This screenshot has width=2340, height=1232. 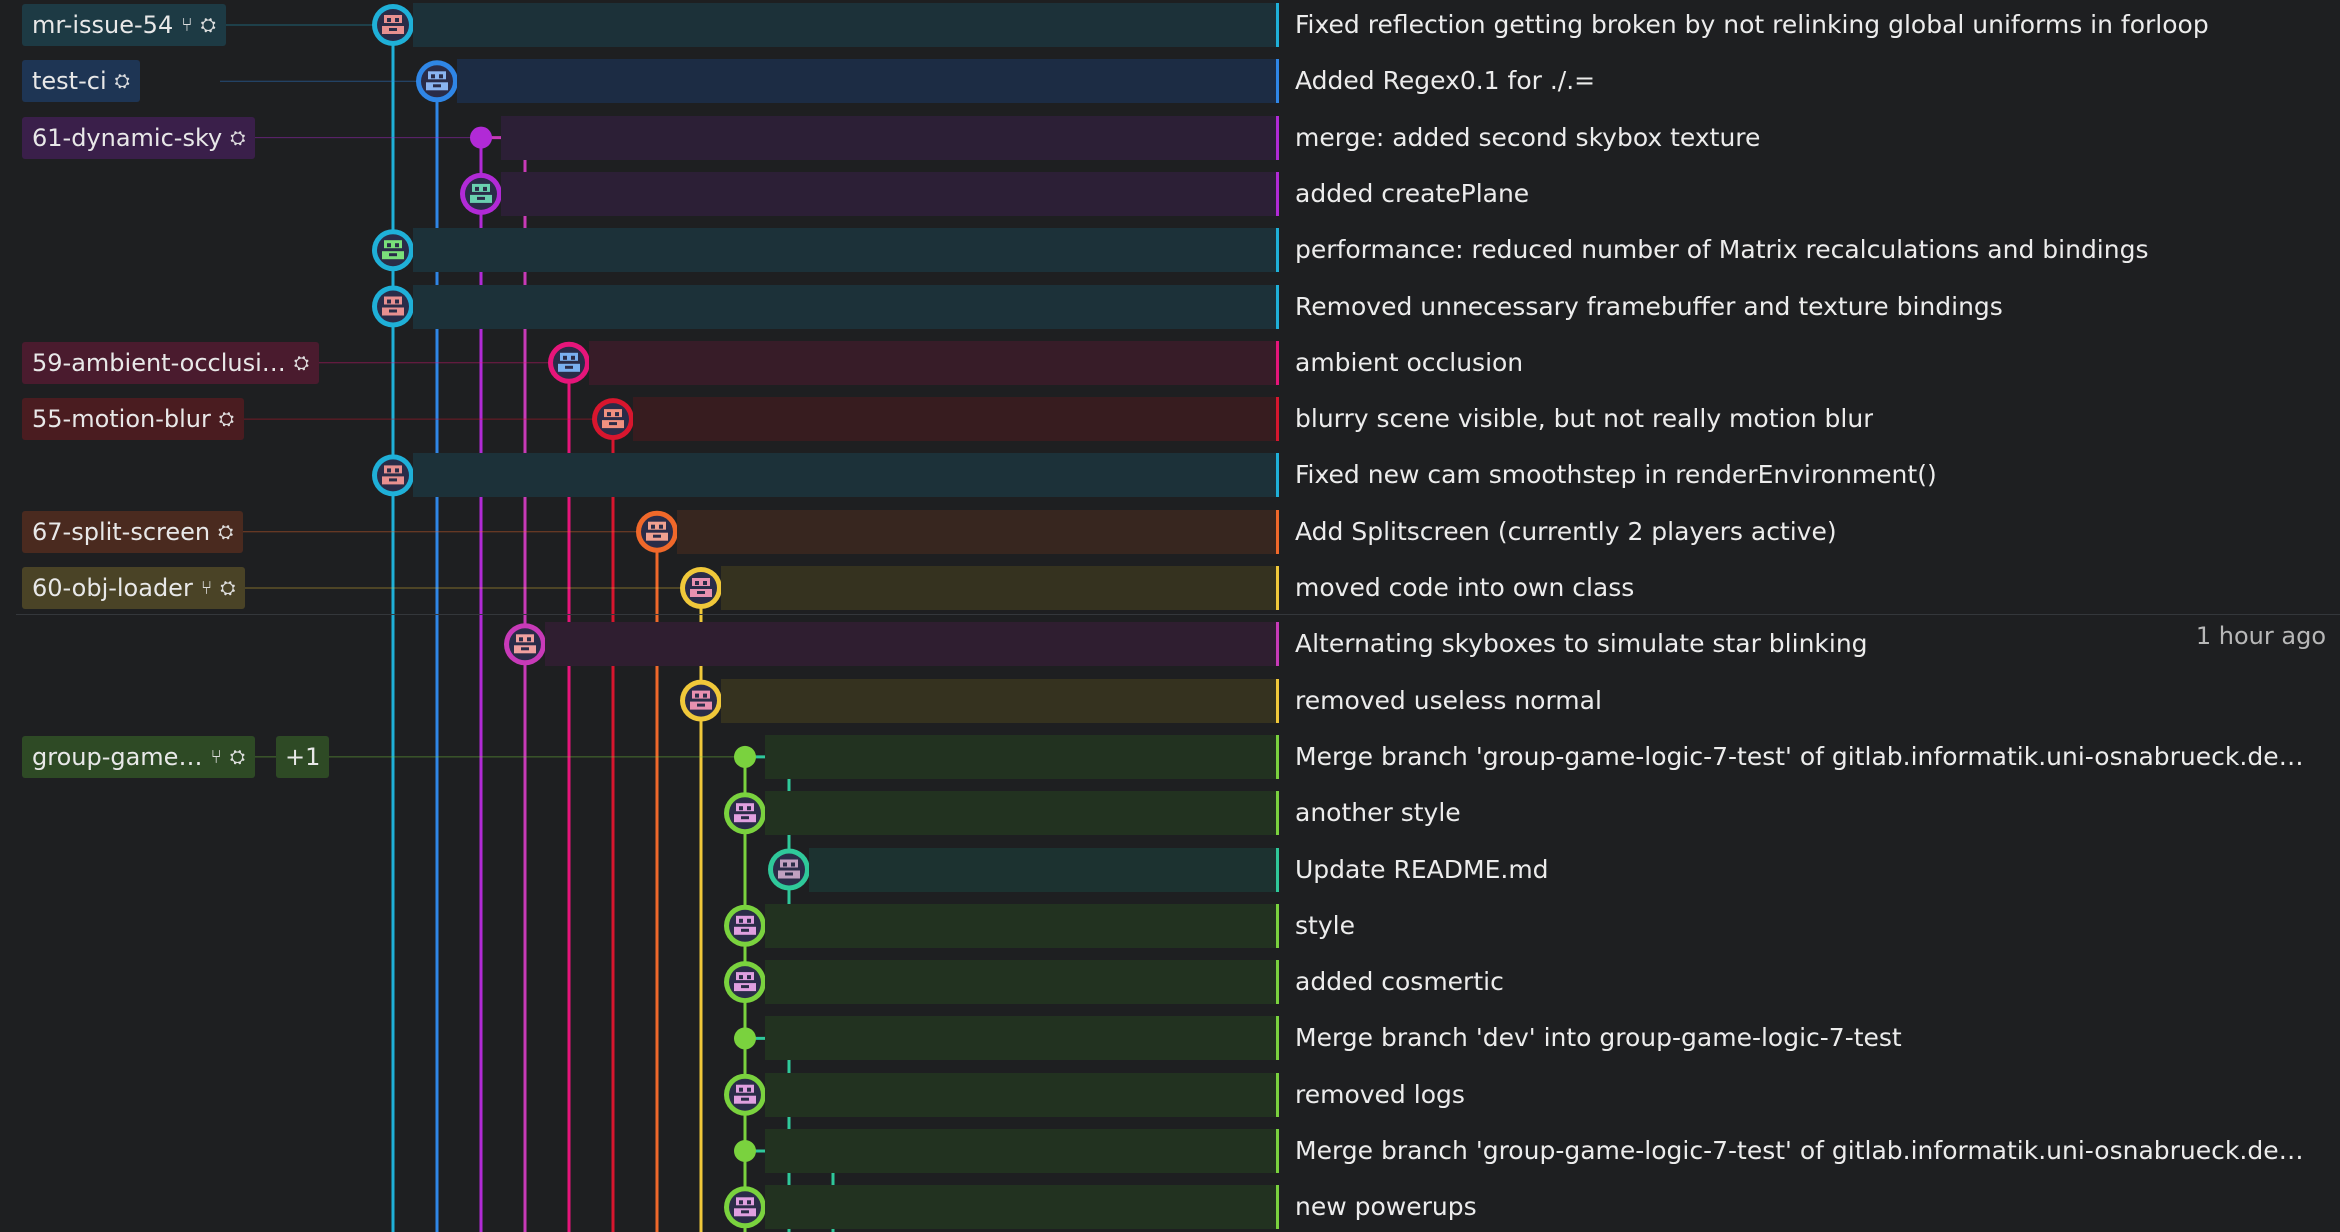 What do you see at coordinates (1378, 813) in the screenshot?
I see `commit-message: another style` at bounding box center [1378, 813].